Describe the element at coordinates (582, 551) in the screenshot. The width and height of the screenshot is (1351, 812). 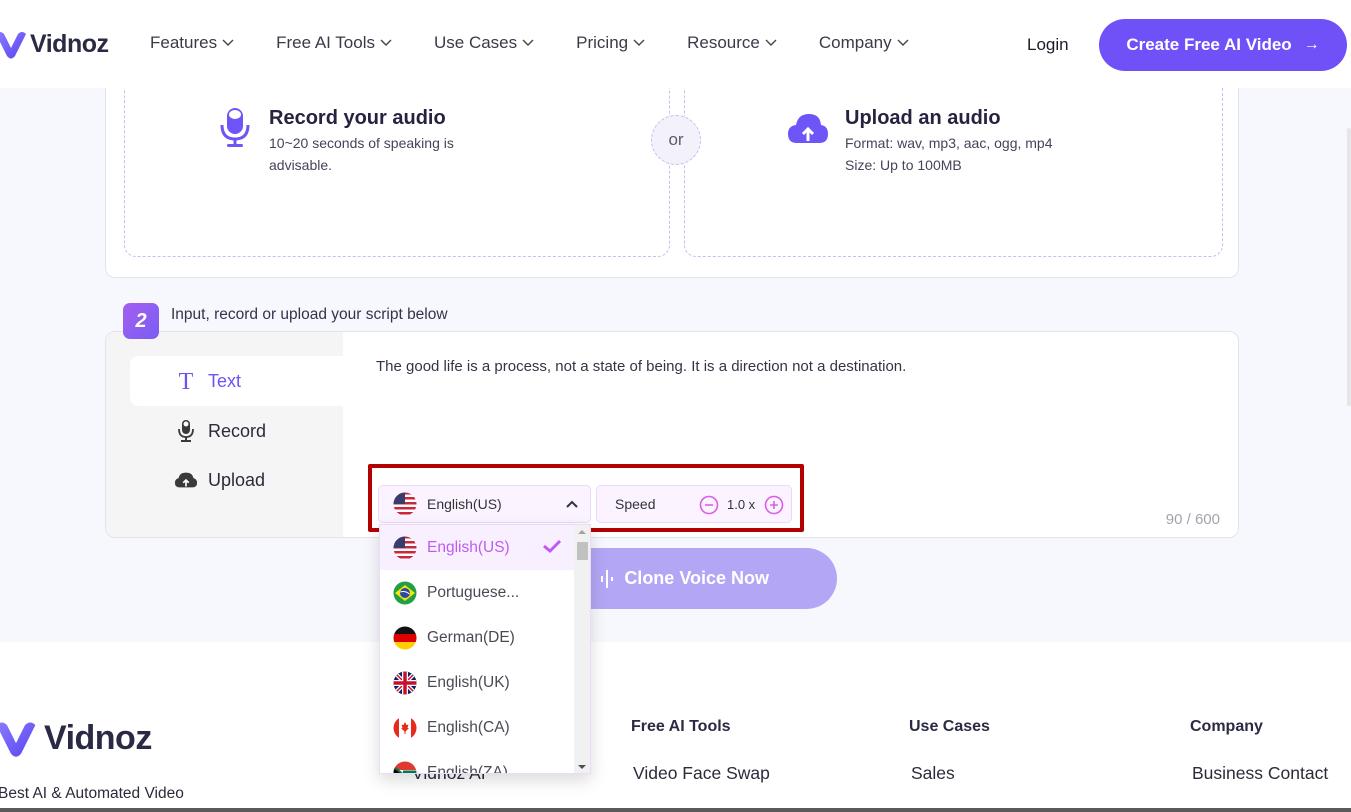
I see `scrollbar-thumb` at that location.